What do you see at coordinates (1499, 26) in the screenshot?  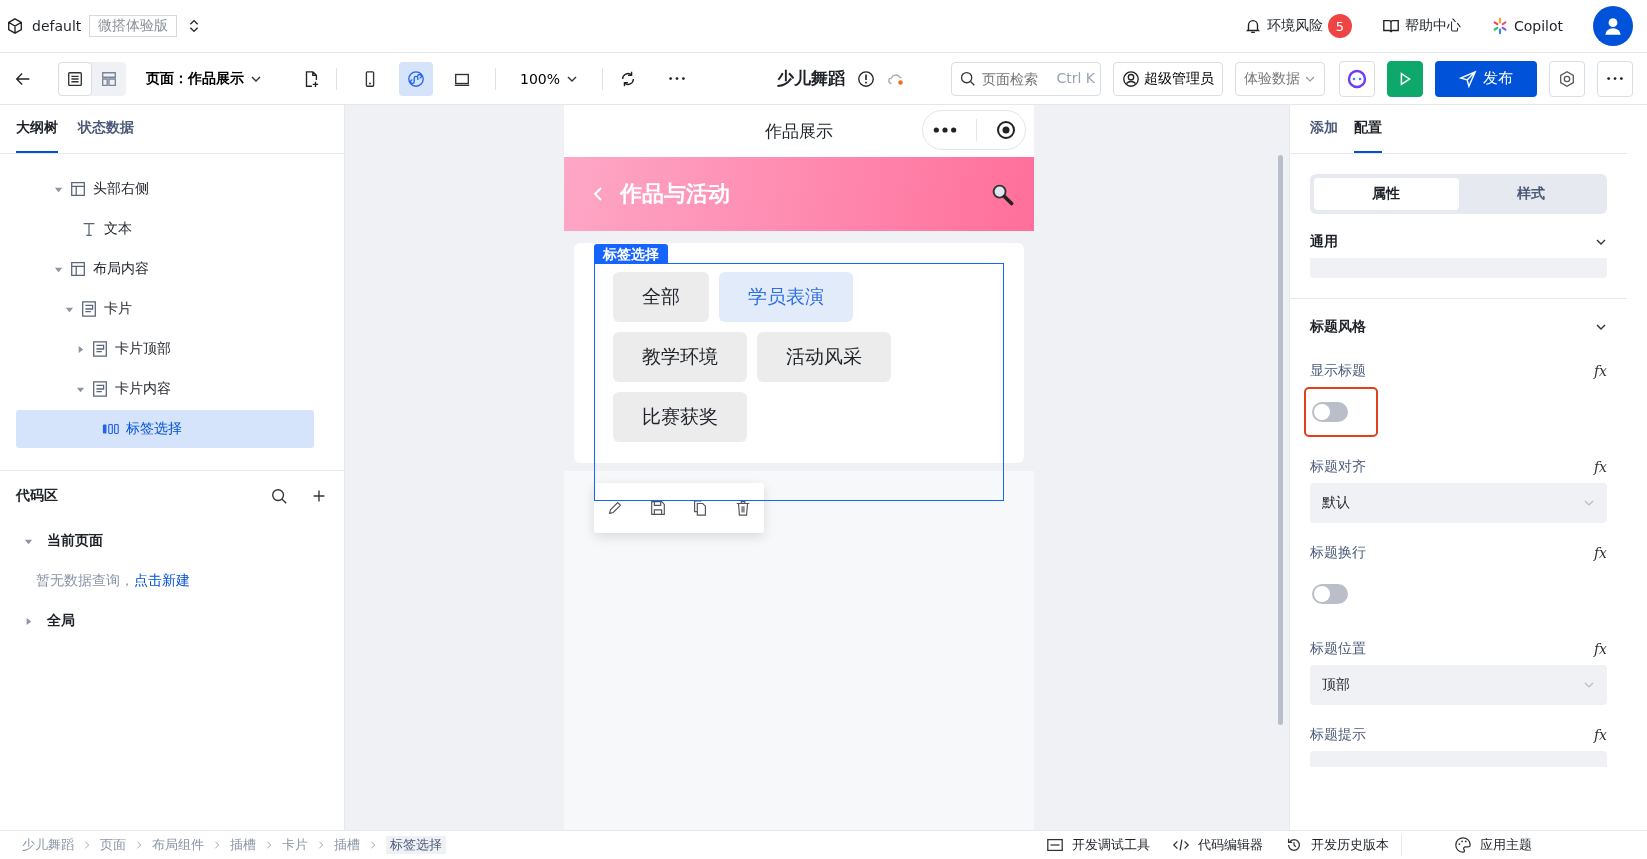 I see `sparkle-icon` at bounding box center [1499, 26].